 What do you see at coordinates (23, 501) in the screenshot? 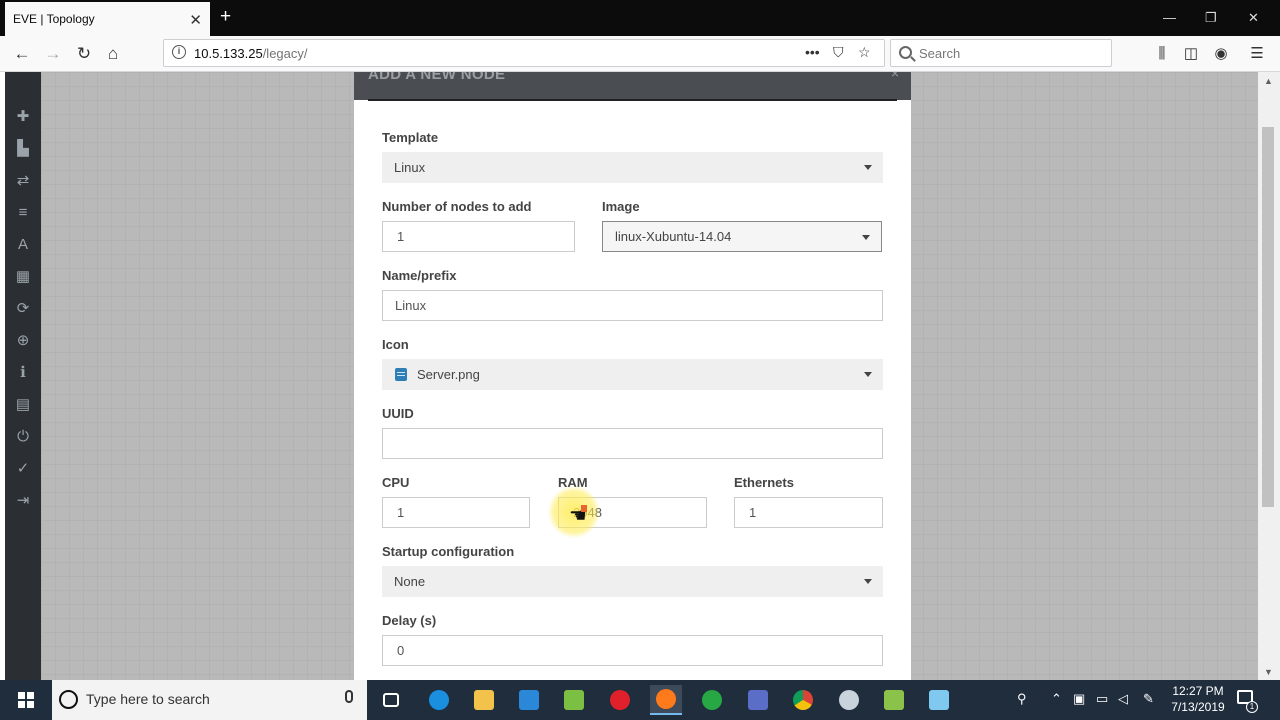
I see `logout-icon: ⇥` at bounding box center [23, 501].